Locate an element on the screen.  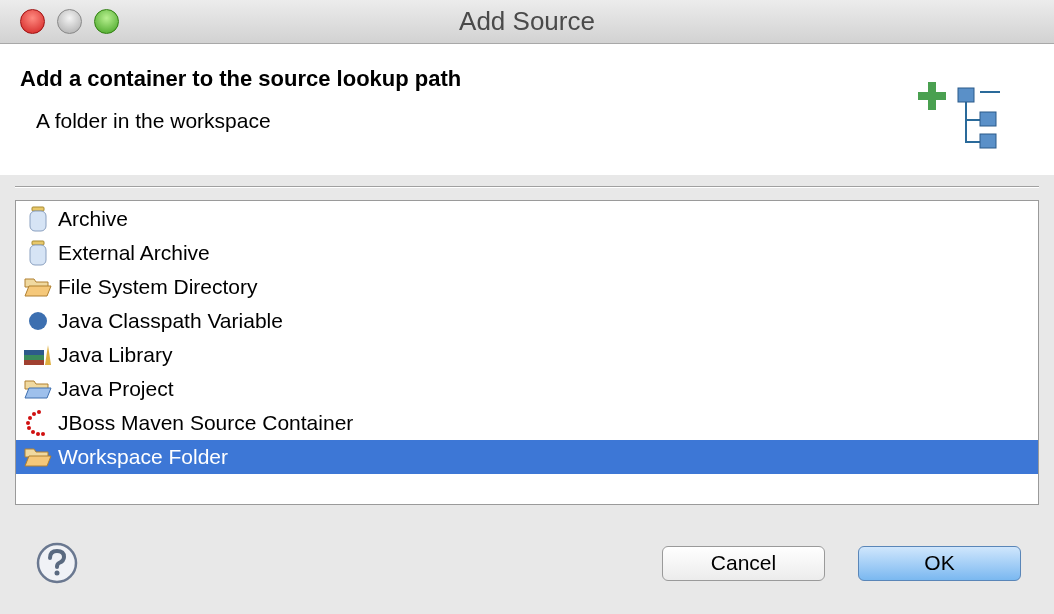
item-label: Java Classpath Variable is located at coordinates (170, 321).